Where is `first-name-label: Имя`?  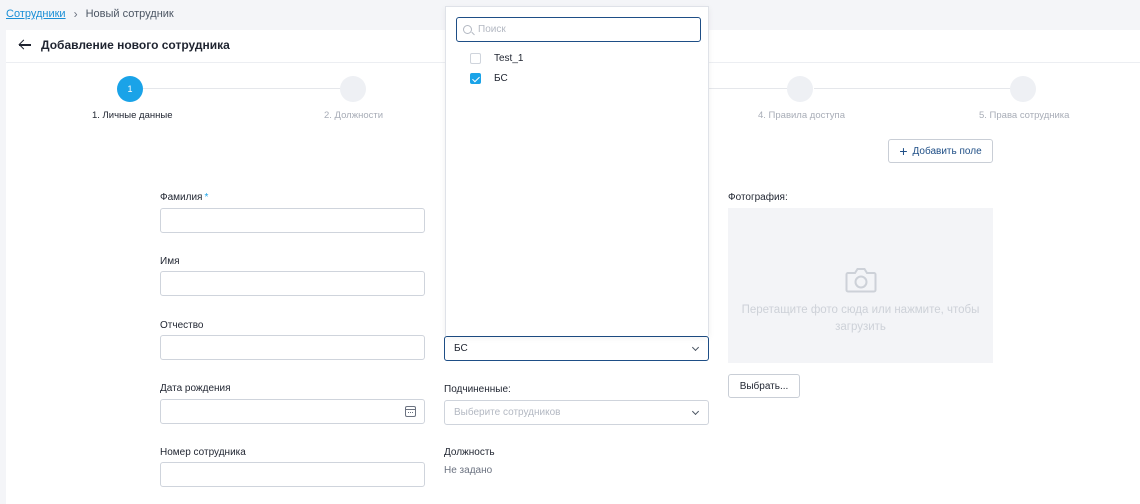 first-name-label: Имя is located at coordinates (170, 261).